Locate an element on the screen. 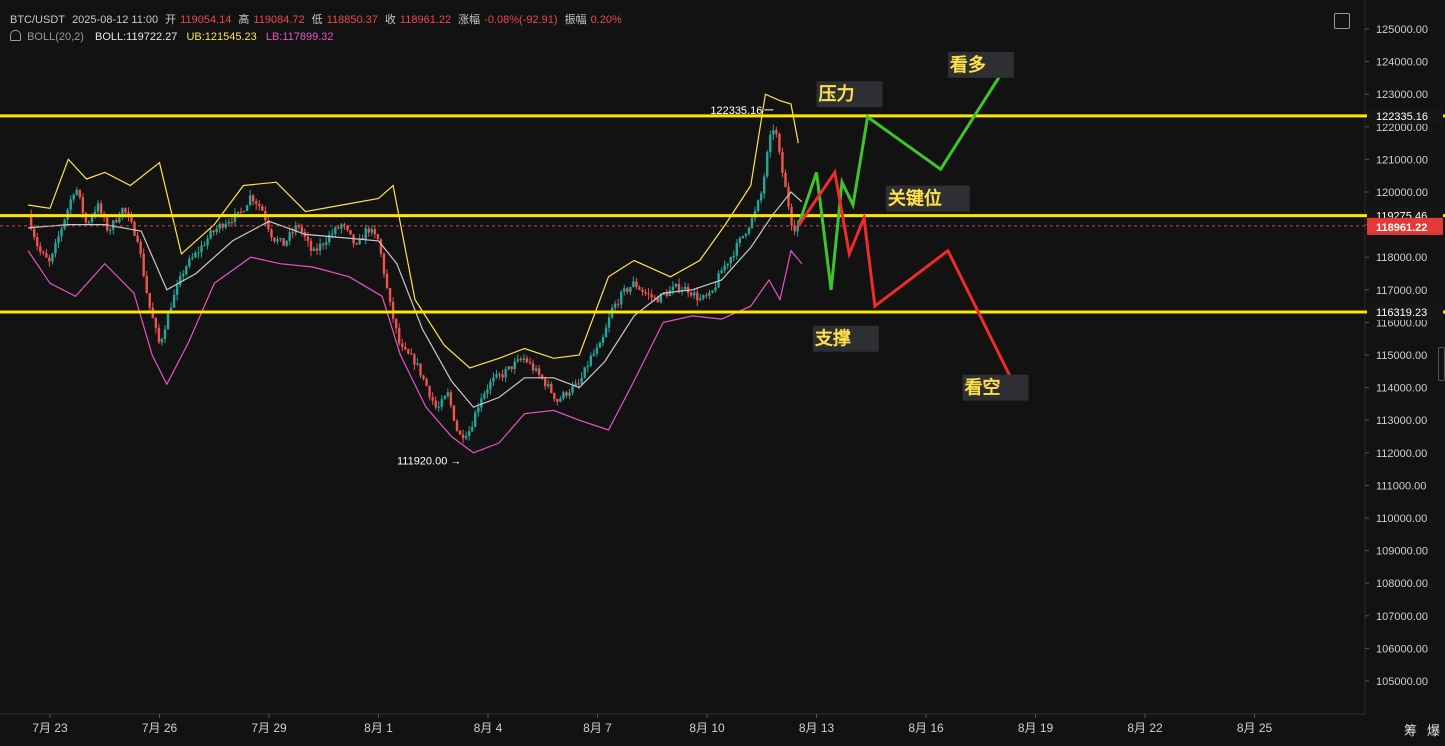 The height and width of the screenshot is (746, 1445). y-tick-label: 107000.00 is located at coordinates (1402, 617).